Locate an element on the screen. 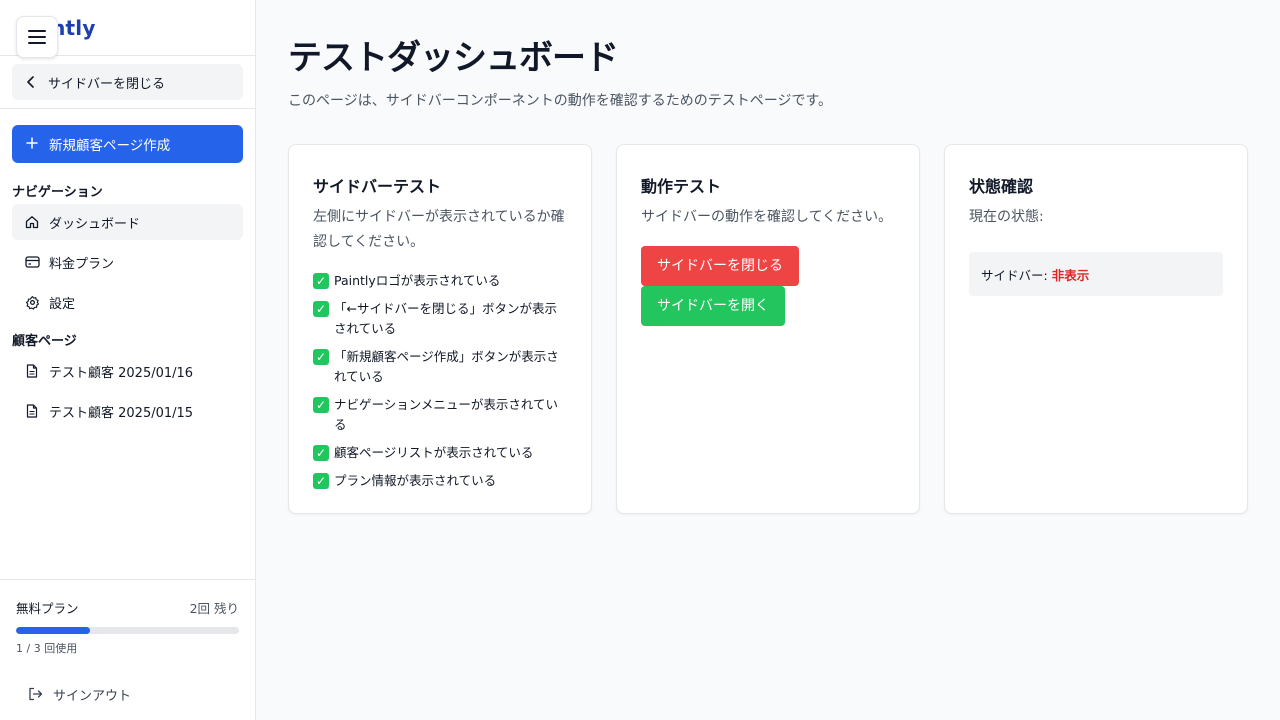  checklist-item: ✓ 顧客ページリストが表示されている is located at coordinates (440, 453).